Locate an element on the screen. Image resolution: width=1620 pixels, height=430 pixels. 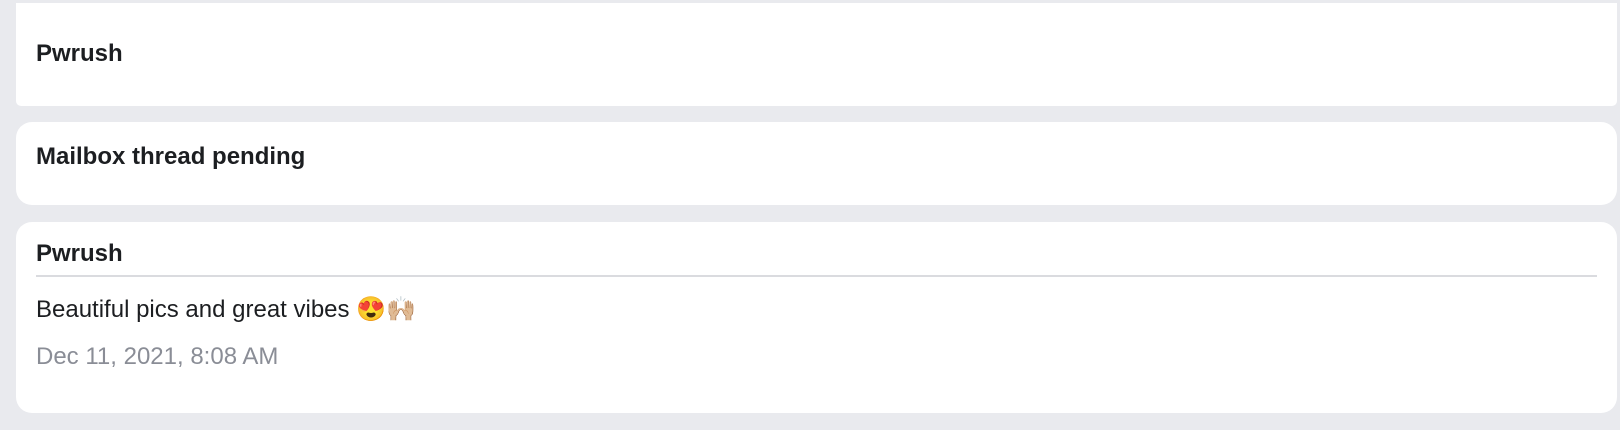
thread-title: Mailbox thread pending is located at coordinates (171, 156).